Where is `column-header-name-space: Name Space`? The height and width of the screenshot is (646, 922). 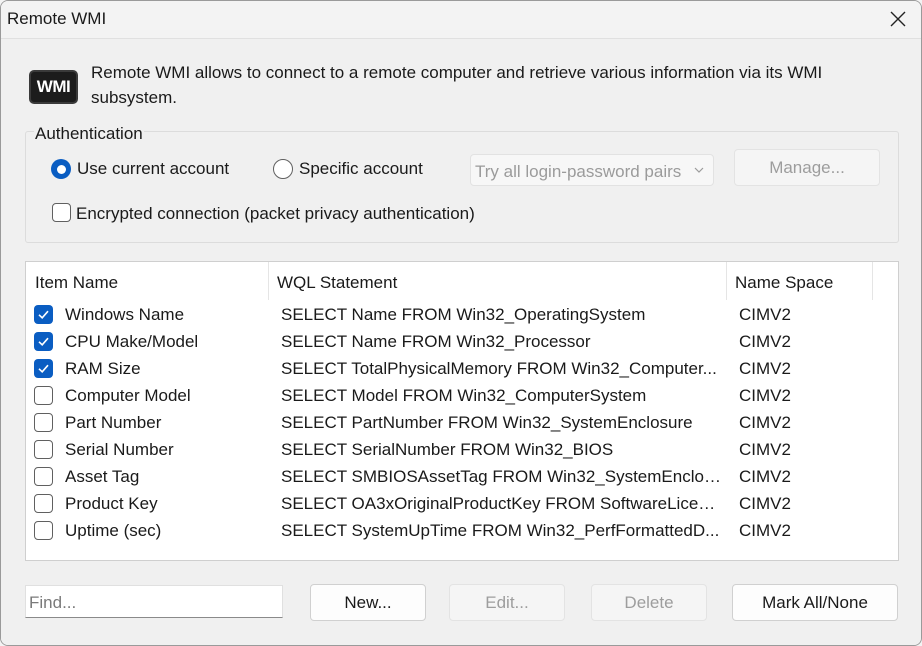 column-header-name-space: Name Space is located at coordinates (799, 282).